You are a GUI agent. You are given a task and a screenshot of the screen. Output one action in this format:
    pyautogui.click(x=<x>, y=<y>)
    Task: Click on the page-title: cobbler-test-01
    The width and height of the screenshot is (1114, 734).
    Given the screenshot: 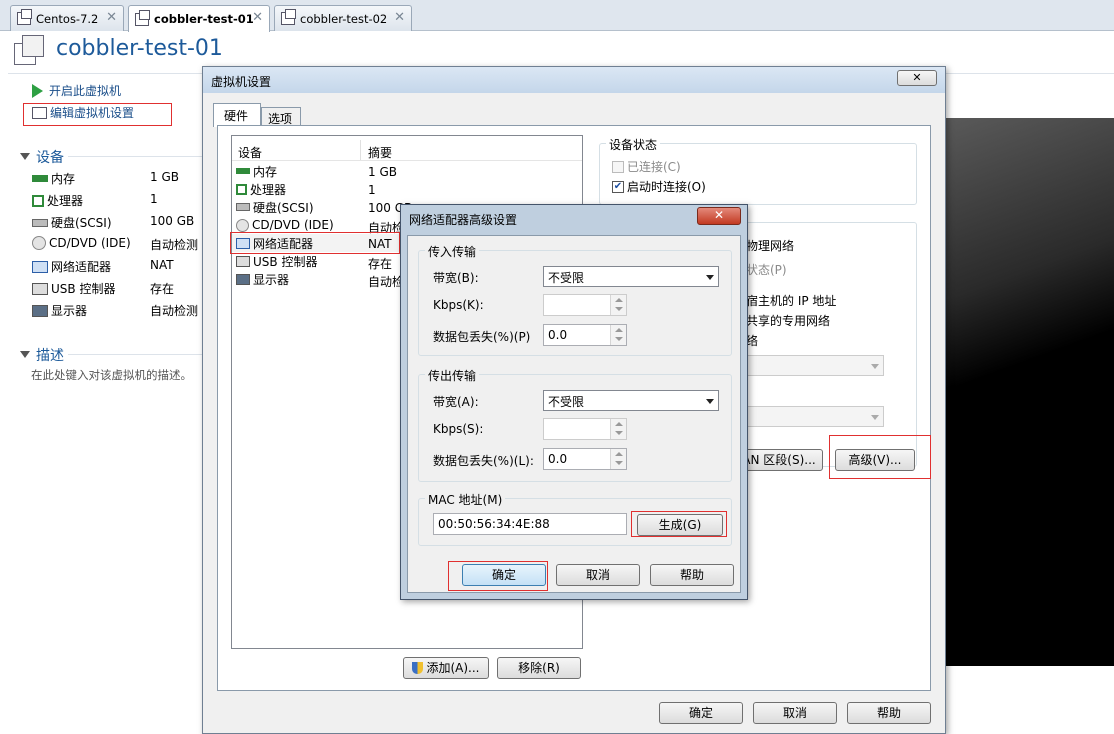 What is the action you would take?
    pyautogui.click(x=139, y=48)
    